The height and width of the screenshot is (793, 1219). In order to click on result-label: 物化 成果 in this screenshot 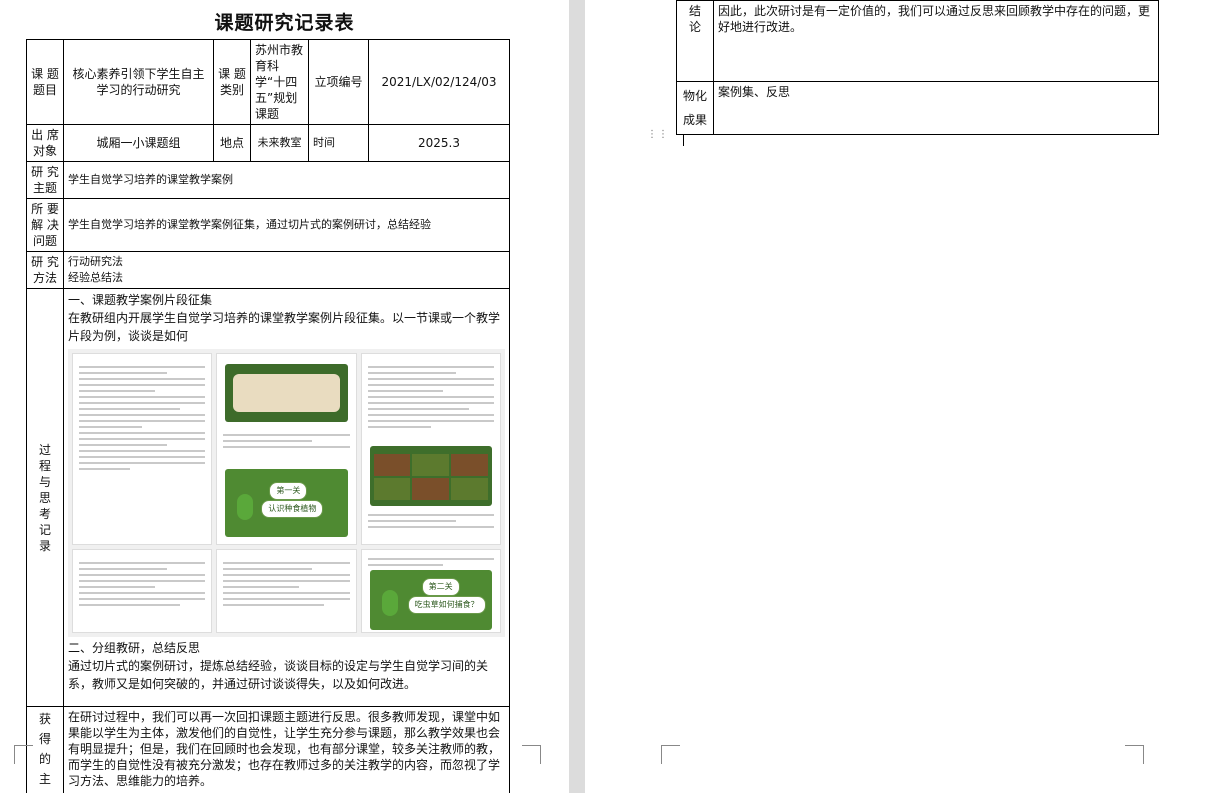, I will do `click(695, 108)`.